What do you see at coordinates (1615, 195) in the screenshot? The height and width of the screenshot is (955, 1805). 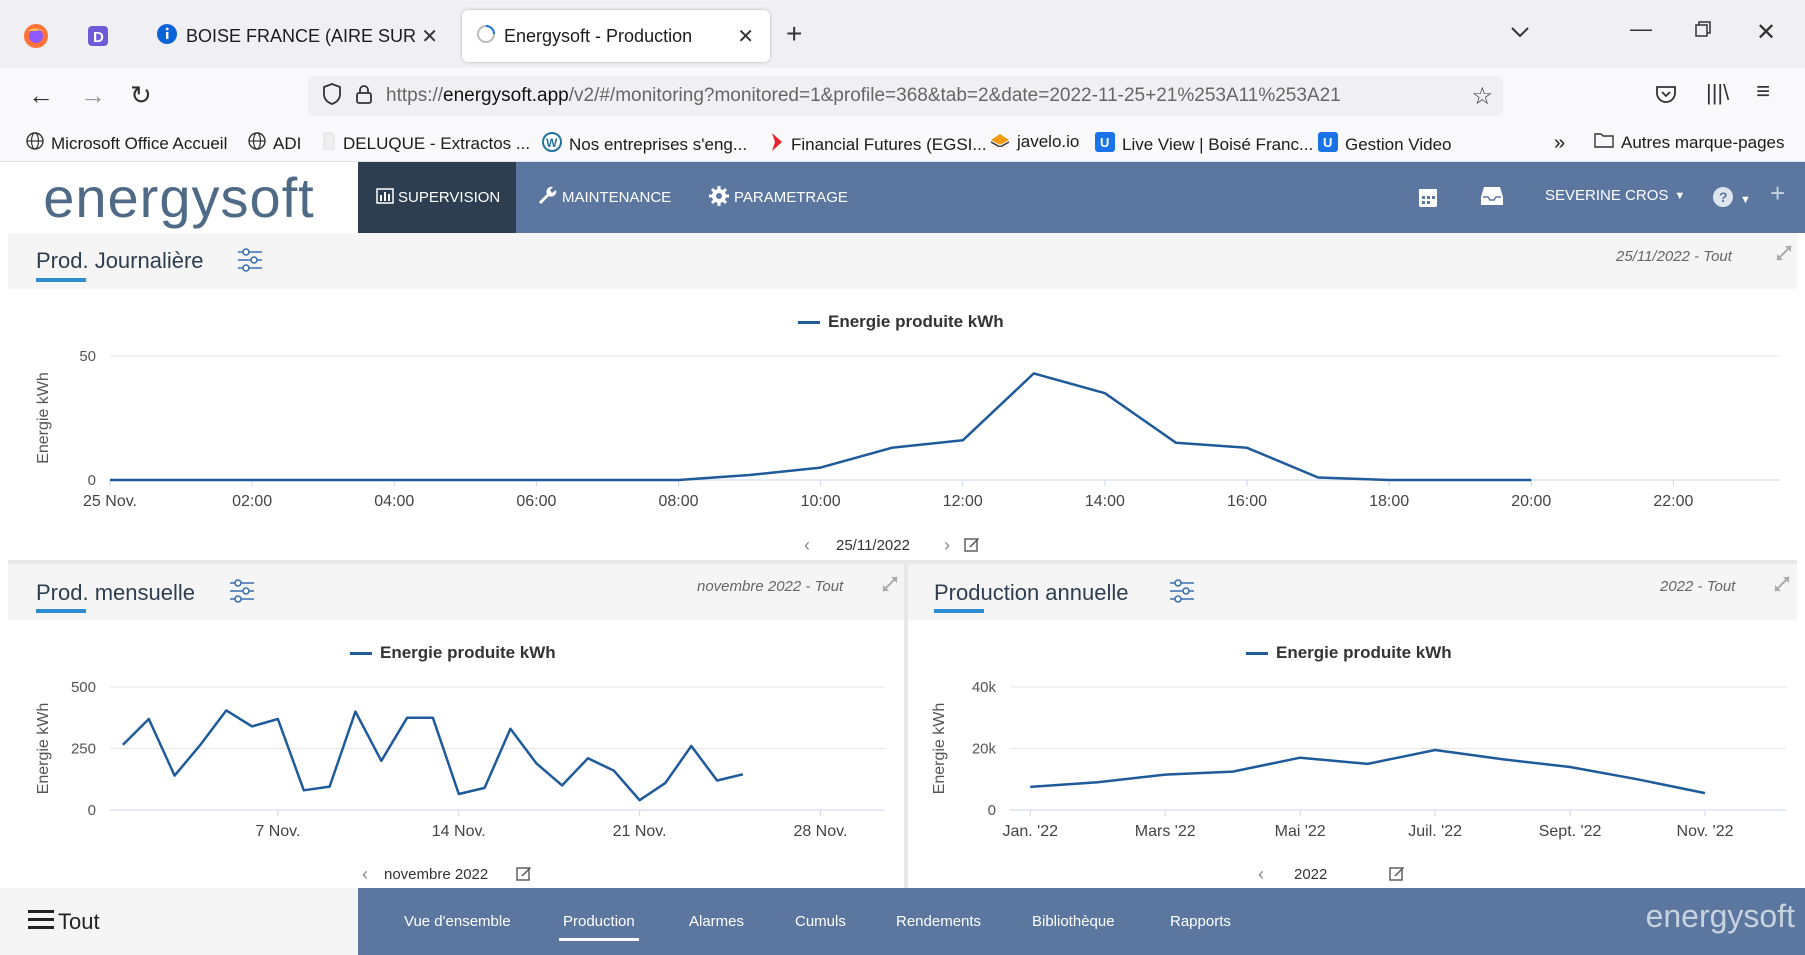 I see `user-menu: SEVERINE CROS ▼` at bounding box center [1615, 195].